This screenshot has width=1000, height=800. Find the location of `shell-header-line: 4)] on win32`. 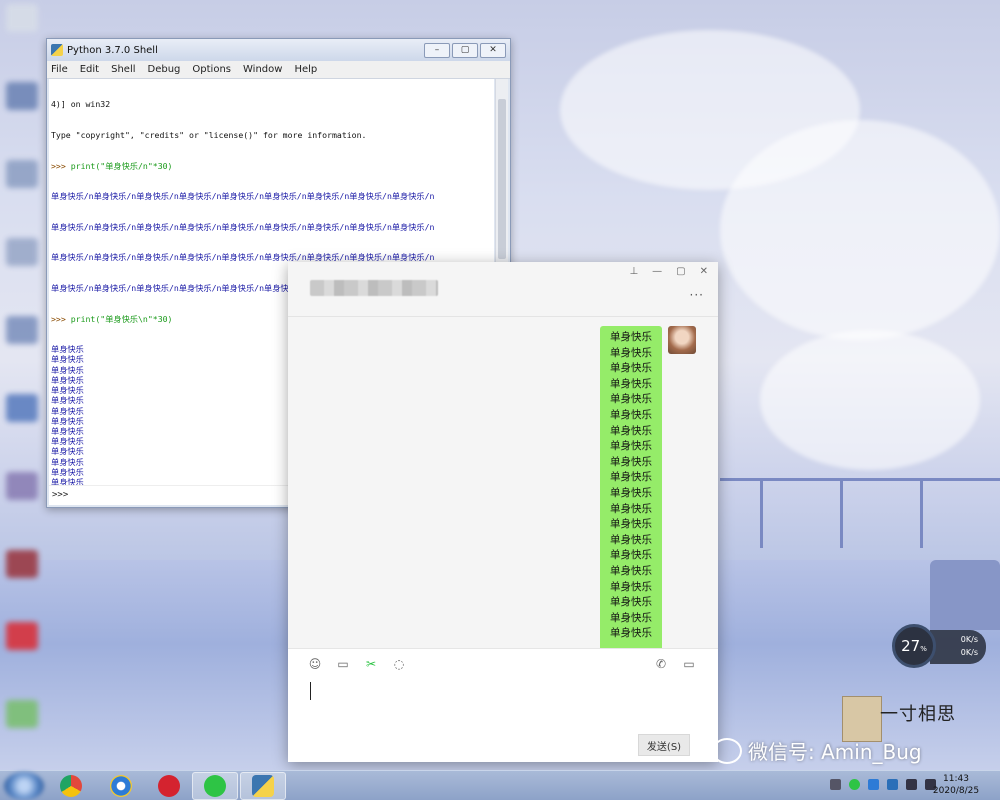

shell-header-line: 4)] on win32 is located at coordinates (81, 104).